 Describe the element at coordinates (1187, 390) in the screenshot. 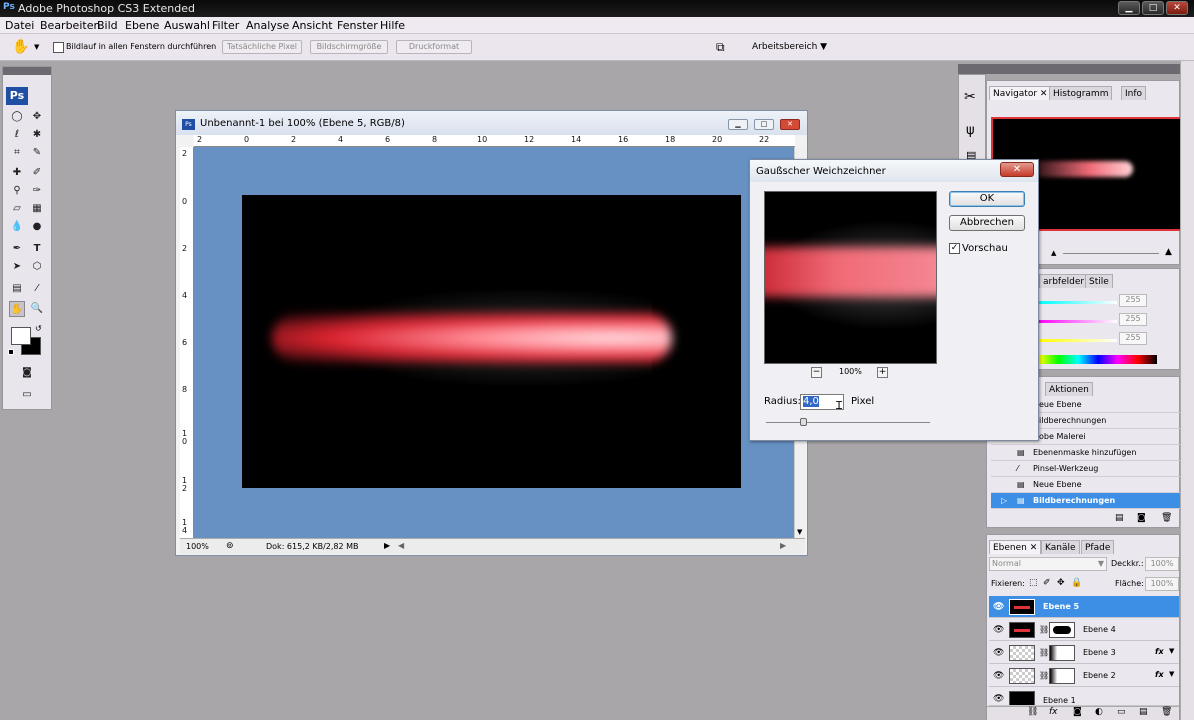

I see `dock-scrollbar` at that location.